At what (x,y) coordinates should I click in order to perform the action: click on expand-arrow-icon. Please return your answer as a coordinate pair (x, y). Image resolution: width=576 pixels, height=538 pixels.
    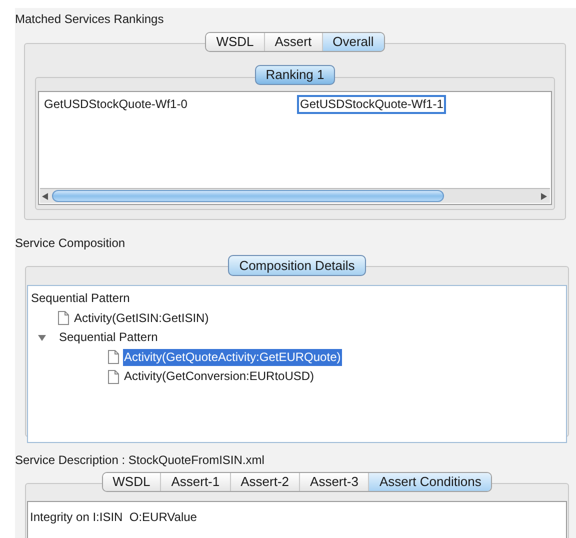
    Looking at the image, I should click on (42, 338).